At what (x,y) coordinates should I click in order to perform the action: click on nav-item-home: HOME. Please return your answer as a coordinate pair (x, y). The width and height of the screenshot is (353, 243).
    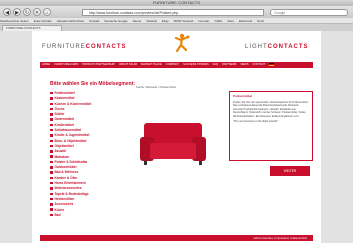
    Looking at the image, I should click on (46, 64).